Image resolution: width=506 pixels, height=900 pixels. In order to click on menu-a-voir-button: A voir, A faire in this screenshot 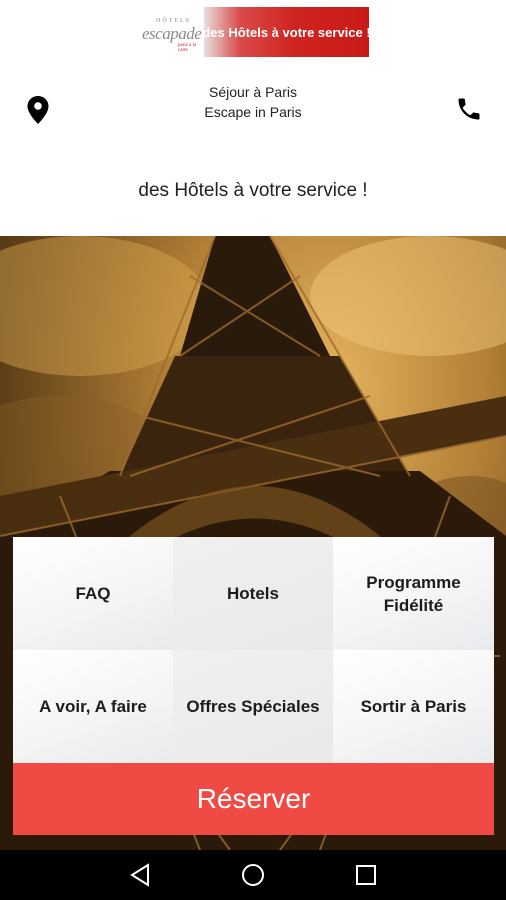, I will do `click(93, 706)`.